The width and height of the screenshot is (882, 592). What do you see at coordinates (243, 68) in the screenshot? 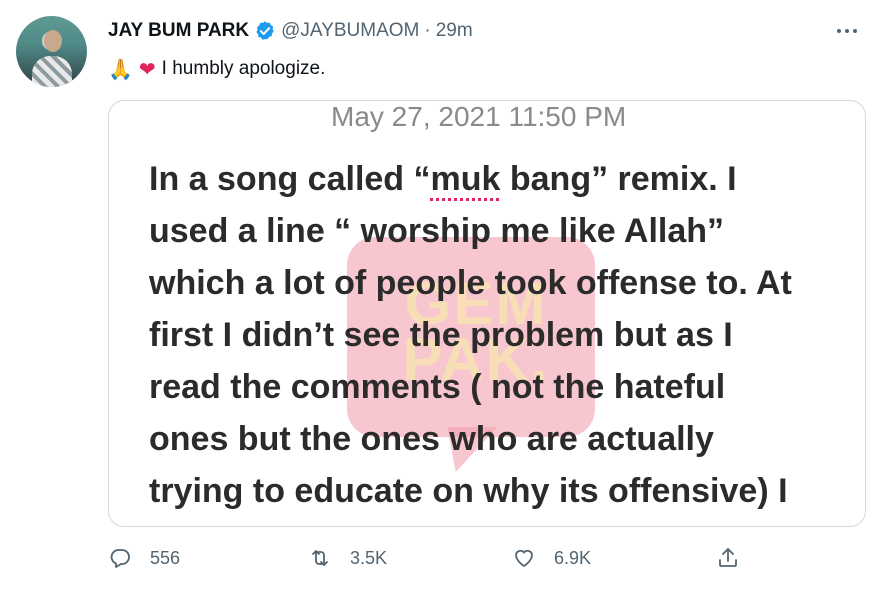
I see `tweet-body: I humbly apologize.` at bounding box center [243, 68].